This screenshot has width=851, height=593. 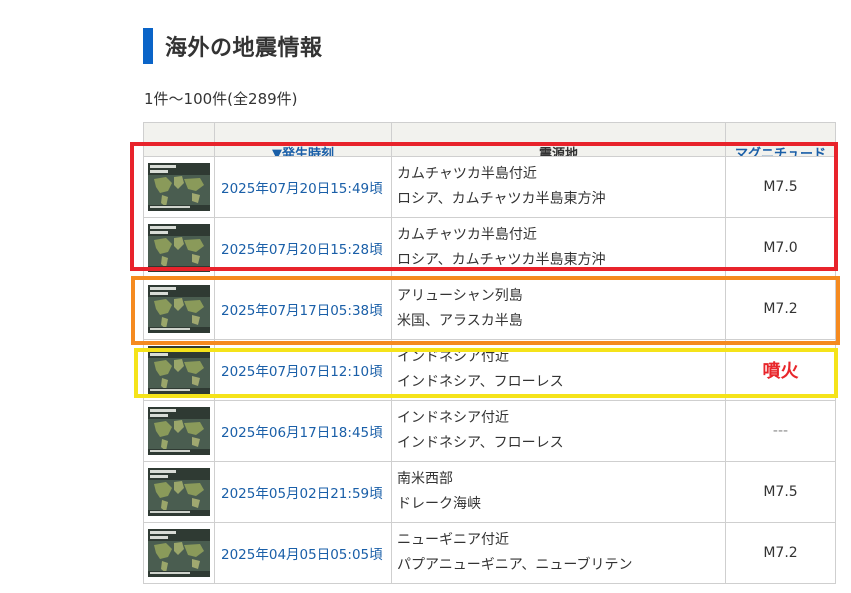 What do you see at coordinates (425, 479) in the screenshot?
I see `place-region: 南米西部` at bounding box center [425, 479].